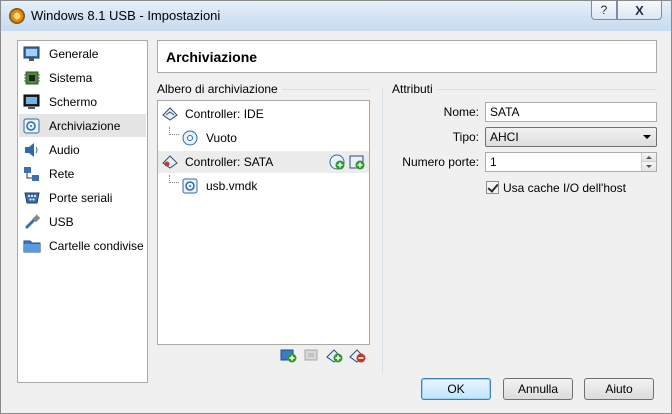 The height and width of the screenshot is (414, 672). Describe the element at coordinates (493, 162) in the screenshot. I see `ports-value: 1` at that location.